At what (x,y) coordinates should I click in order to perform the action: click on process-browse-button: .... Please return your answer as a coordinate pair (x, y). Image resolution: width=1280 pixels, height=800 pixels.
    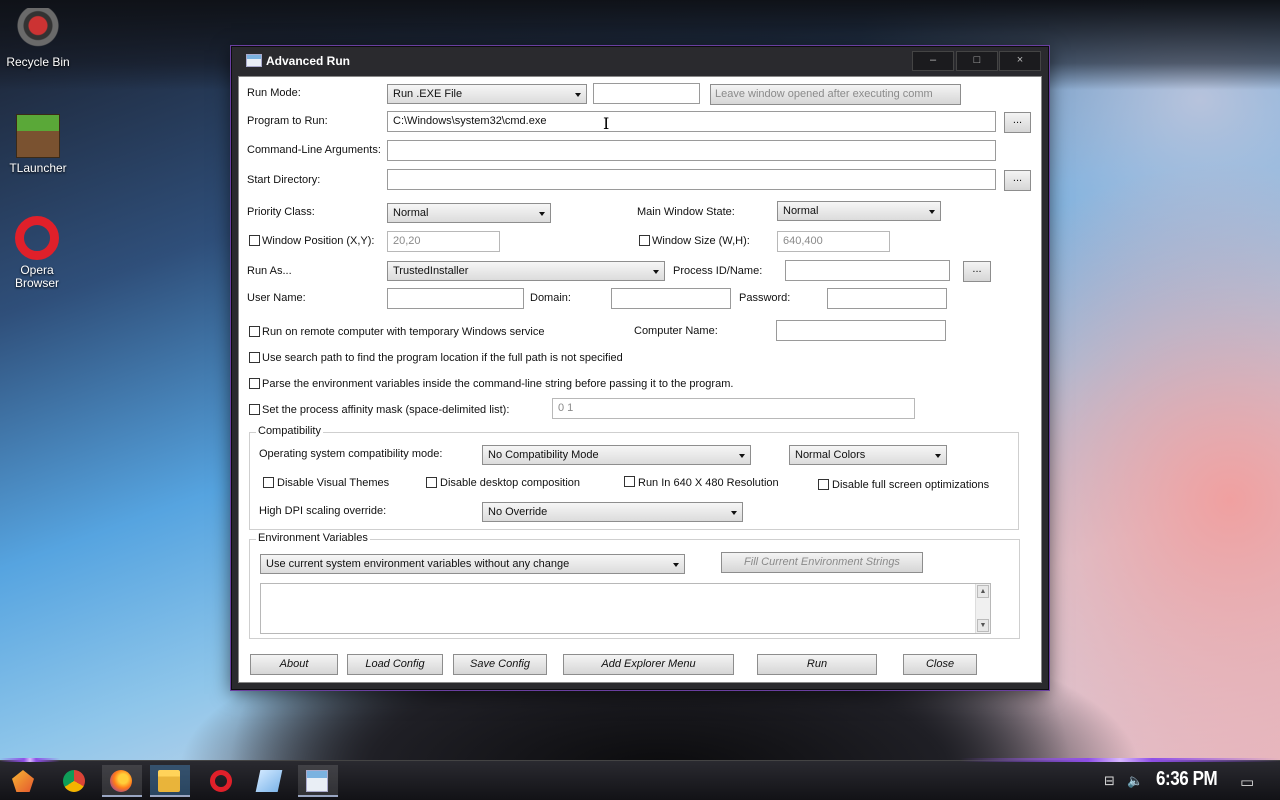
    Looking at the image, I should click on (977, 271).